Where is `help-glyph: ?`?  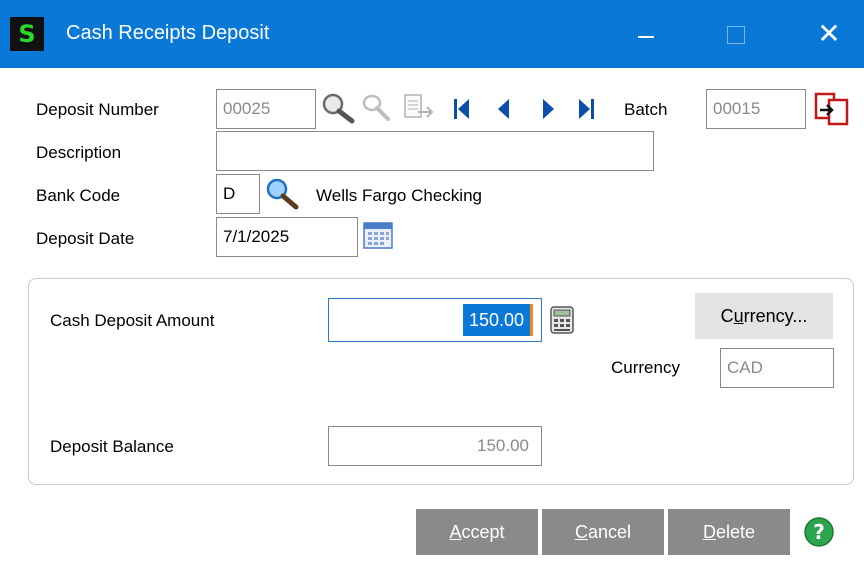 help-glyph: ? is located at coordinates (819, 532).